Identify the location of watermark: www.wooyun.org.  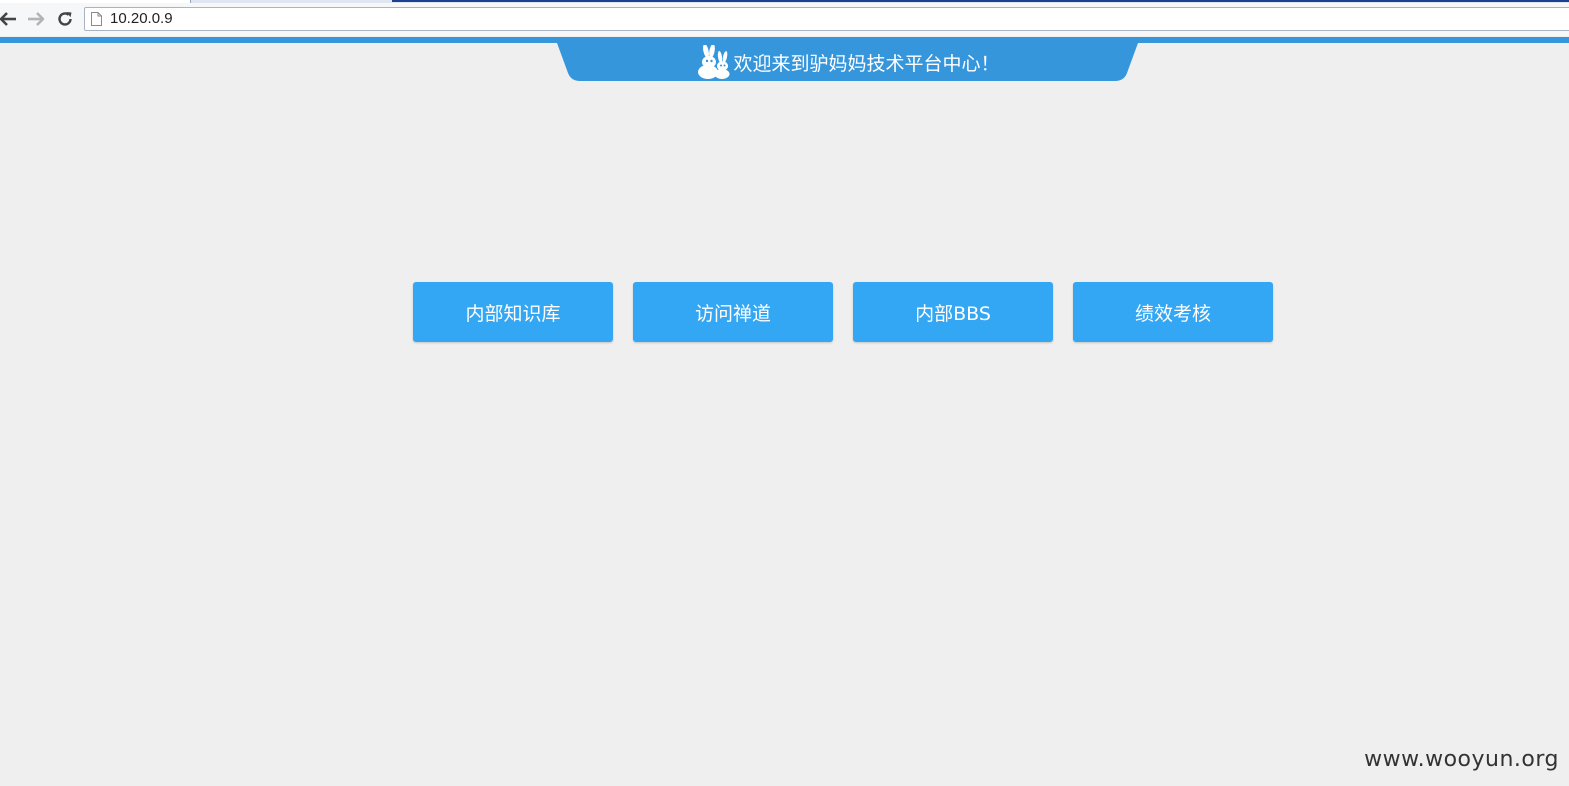
(1461, 759).